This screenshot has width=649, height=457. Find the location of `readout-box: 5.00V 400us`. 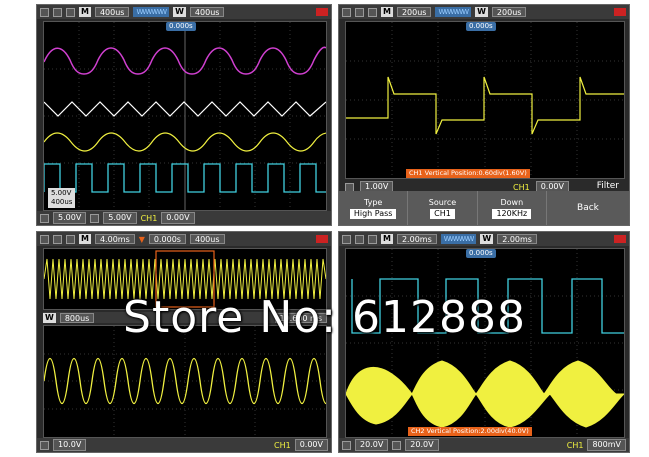

readout-box: 5.00V 400us is located at coordinates (62, 198).